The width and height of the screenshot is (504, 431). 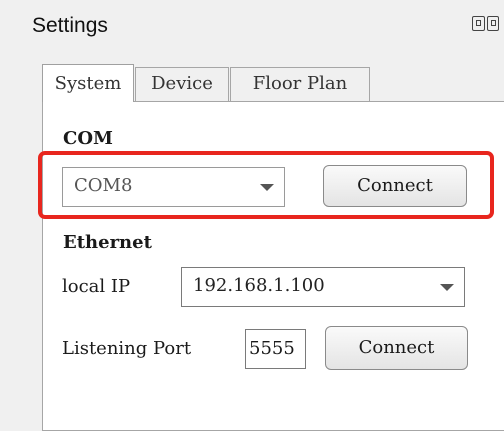 I want to click on window-button-icon, so click(x=493, y=23).